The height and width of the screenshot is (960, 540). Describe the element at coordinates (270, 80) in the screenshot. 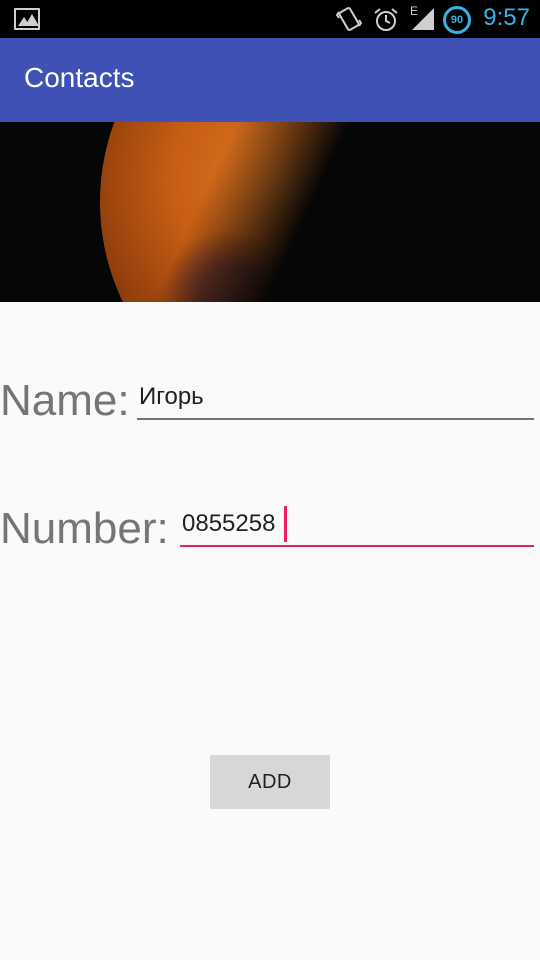

I see `app-bar: Contacts` at that location.